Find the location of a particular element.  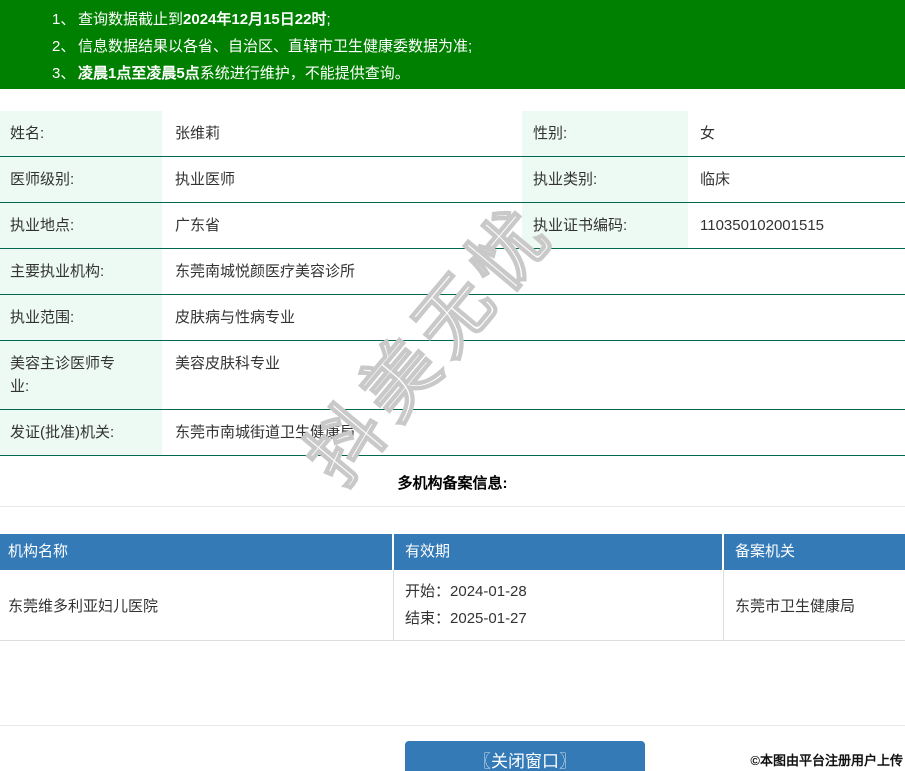

filing-institution-name: 东莞维多利亚妇儿医院 is located at coordinates (197, 605).